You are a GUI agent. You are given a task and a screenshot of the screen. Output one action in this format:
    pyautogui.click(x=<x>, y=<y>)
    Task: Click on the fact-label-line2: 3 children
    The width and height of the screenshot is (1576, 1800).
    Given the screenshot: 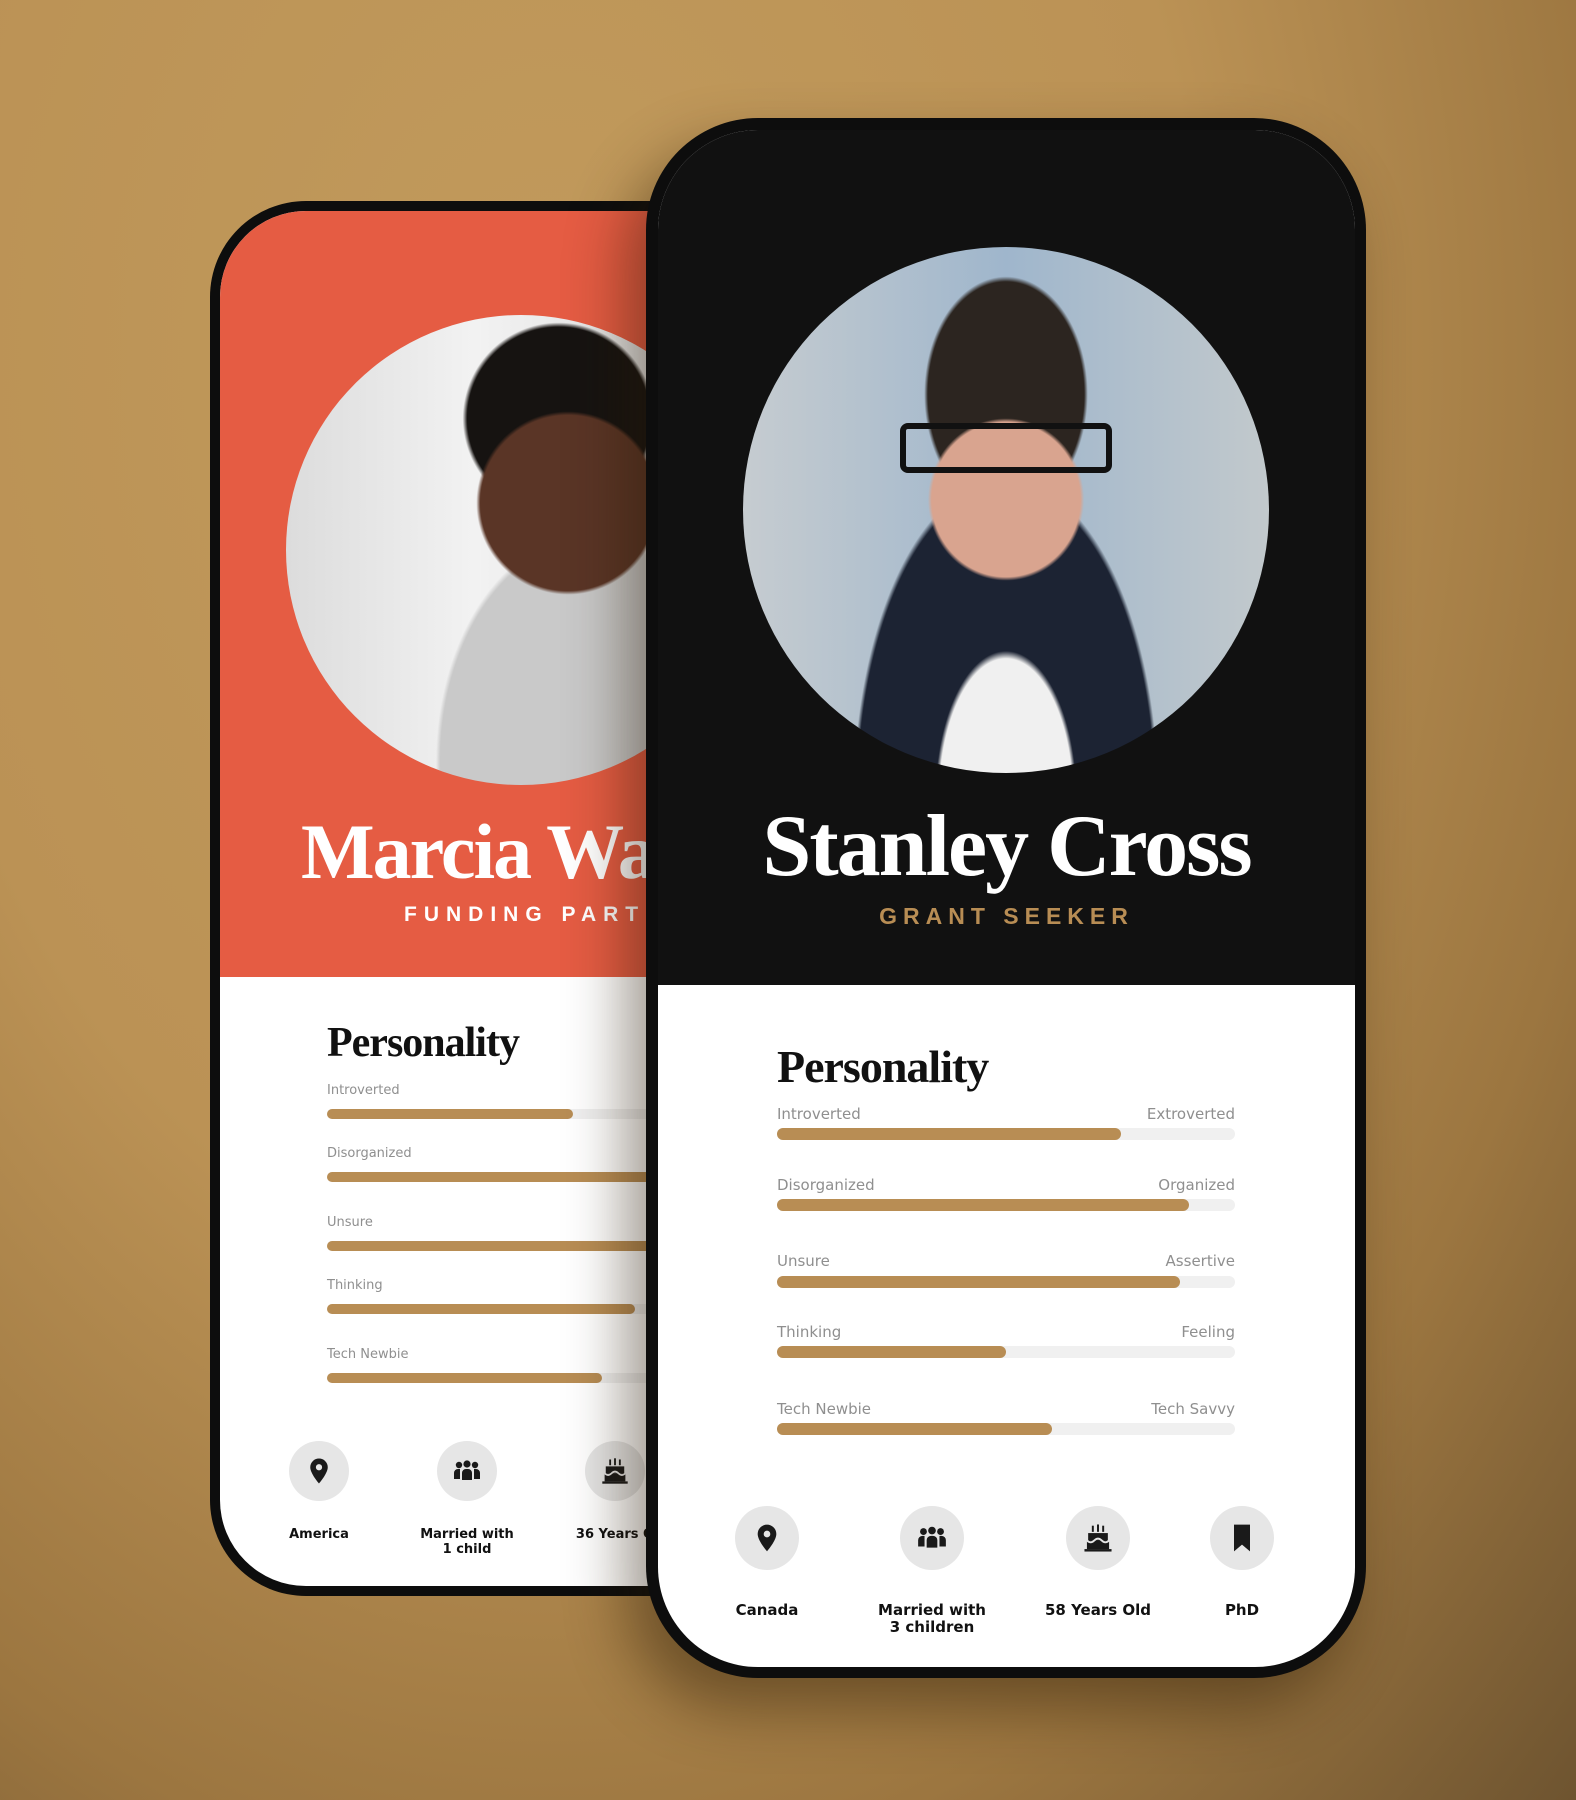 What is the action you would take?
    pyautogui.click(x=932, y=1627)
    